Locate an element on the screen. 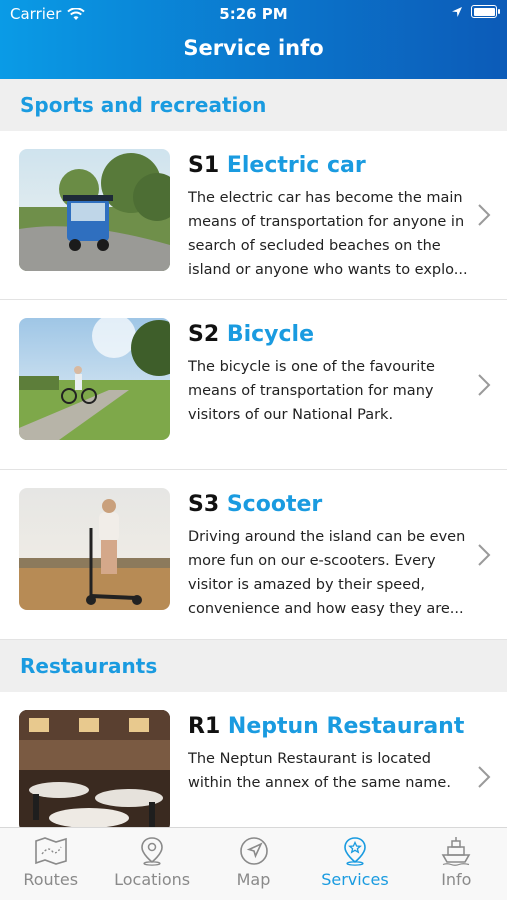 The width and height of the screenshot is (507, 900). tab-info: Info is located at coordinates (456, 864).